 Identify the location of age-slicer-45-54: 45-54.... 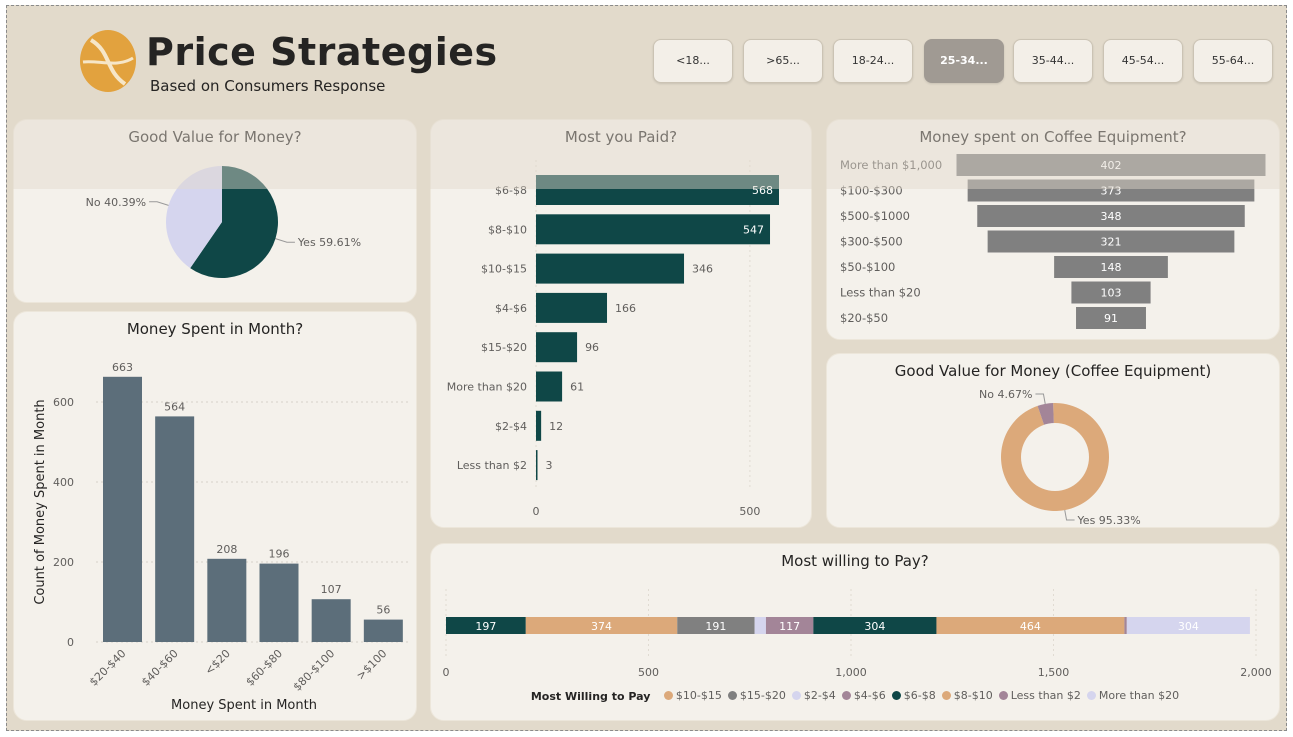
(1143, 61).